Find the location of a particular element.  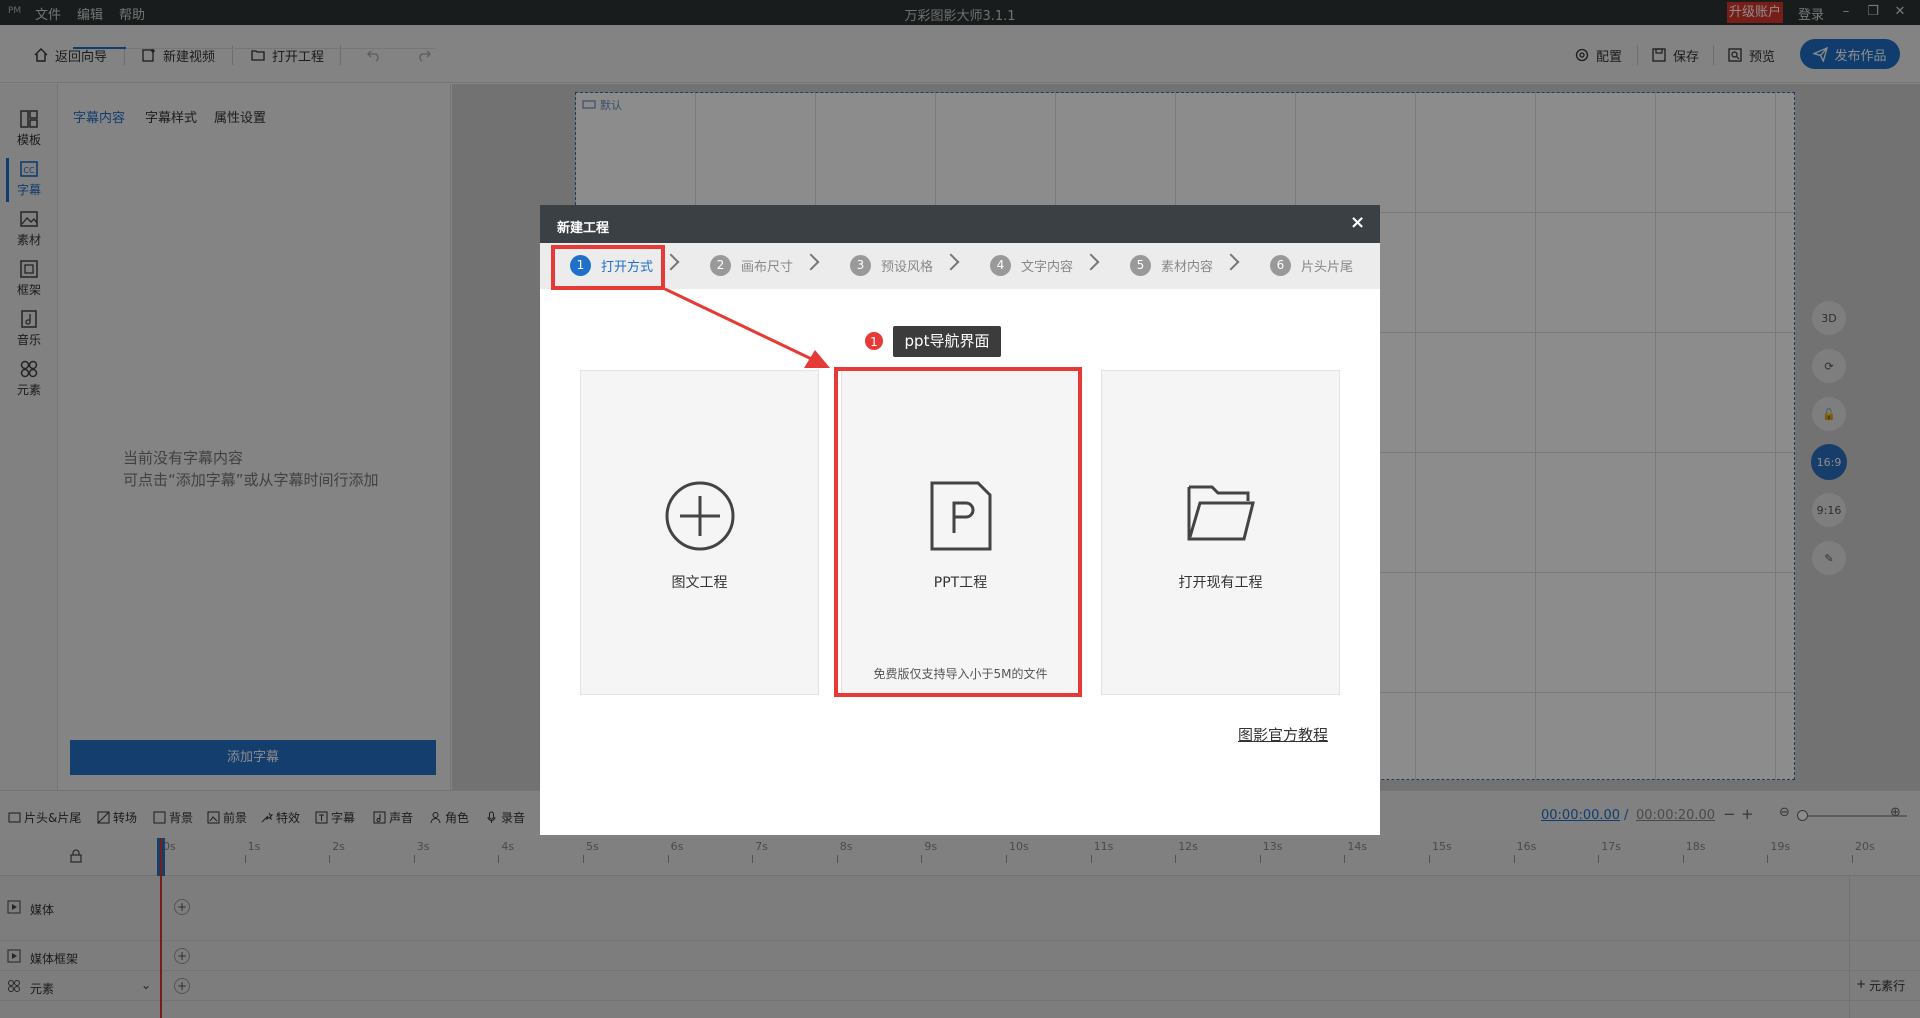

step-text-content: 4 文字内容 is located at coordinates (1031, 265).